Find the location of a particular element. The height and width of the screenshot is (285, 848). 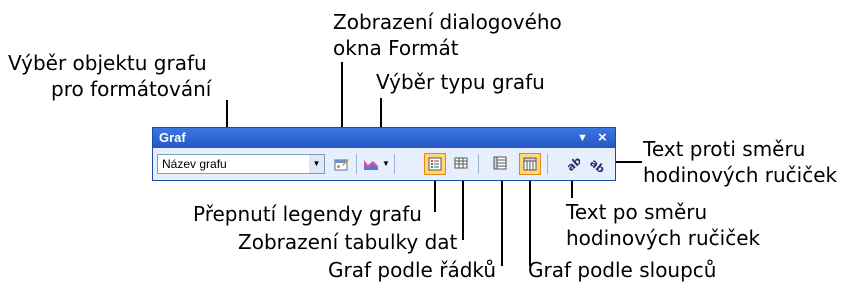

chart-toolbar: Graf ▼ × Název grafu ▼ ▼ ab ab is located at coordinates (384, 154).